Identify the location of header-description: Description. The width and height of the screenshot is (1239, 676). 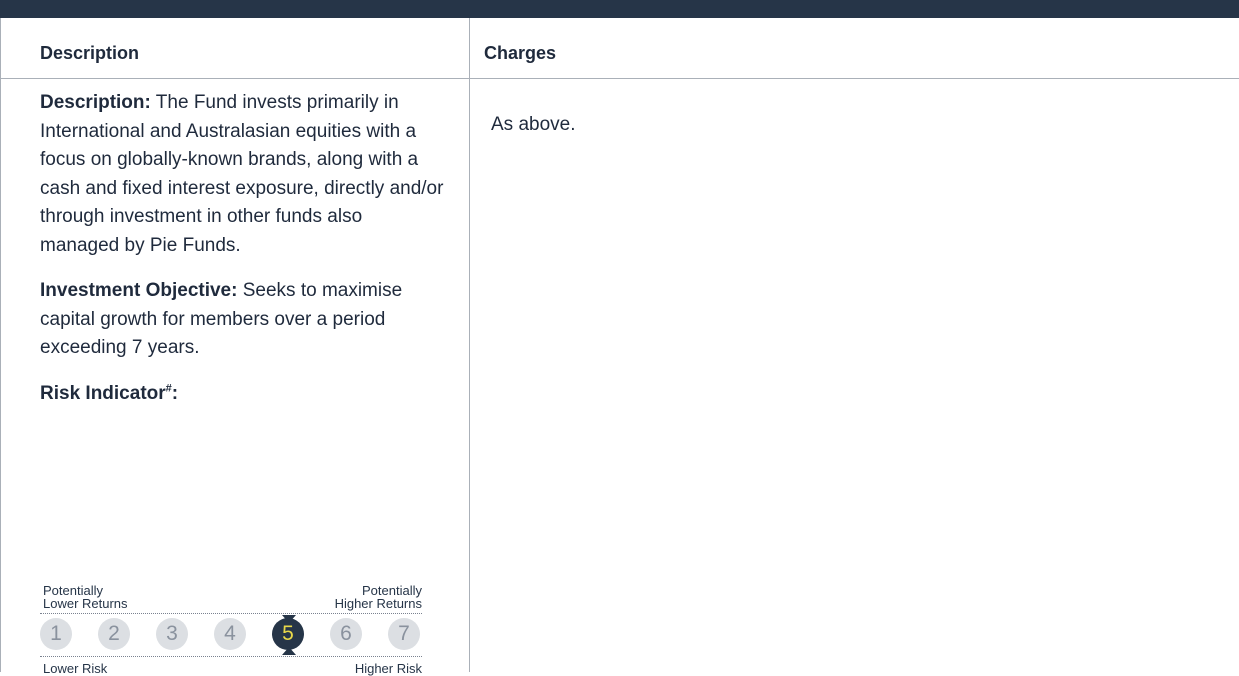
(90, 53).